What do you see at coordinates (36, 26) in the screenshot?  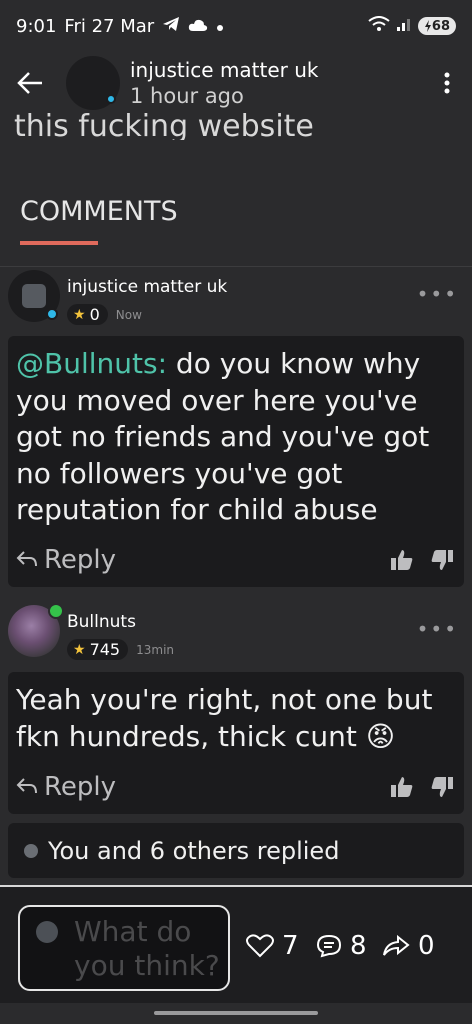 I see `status-time: 9:01` at bounding box center [36, 26].